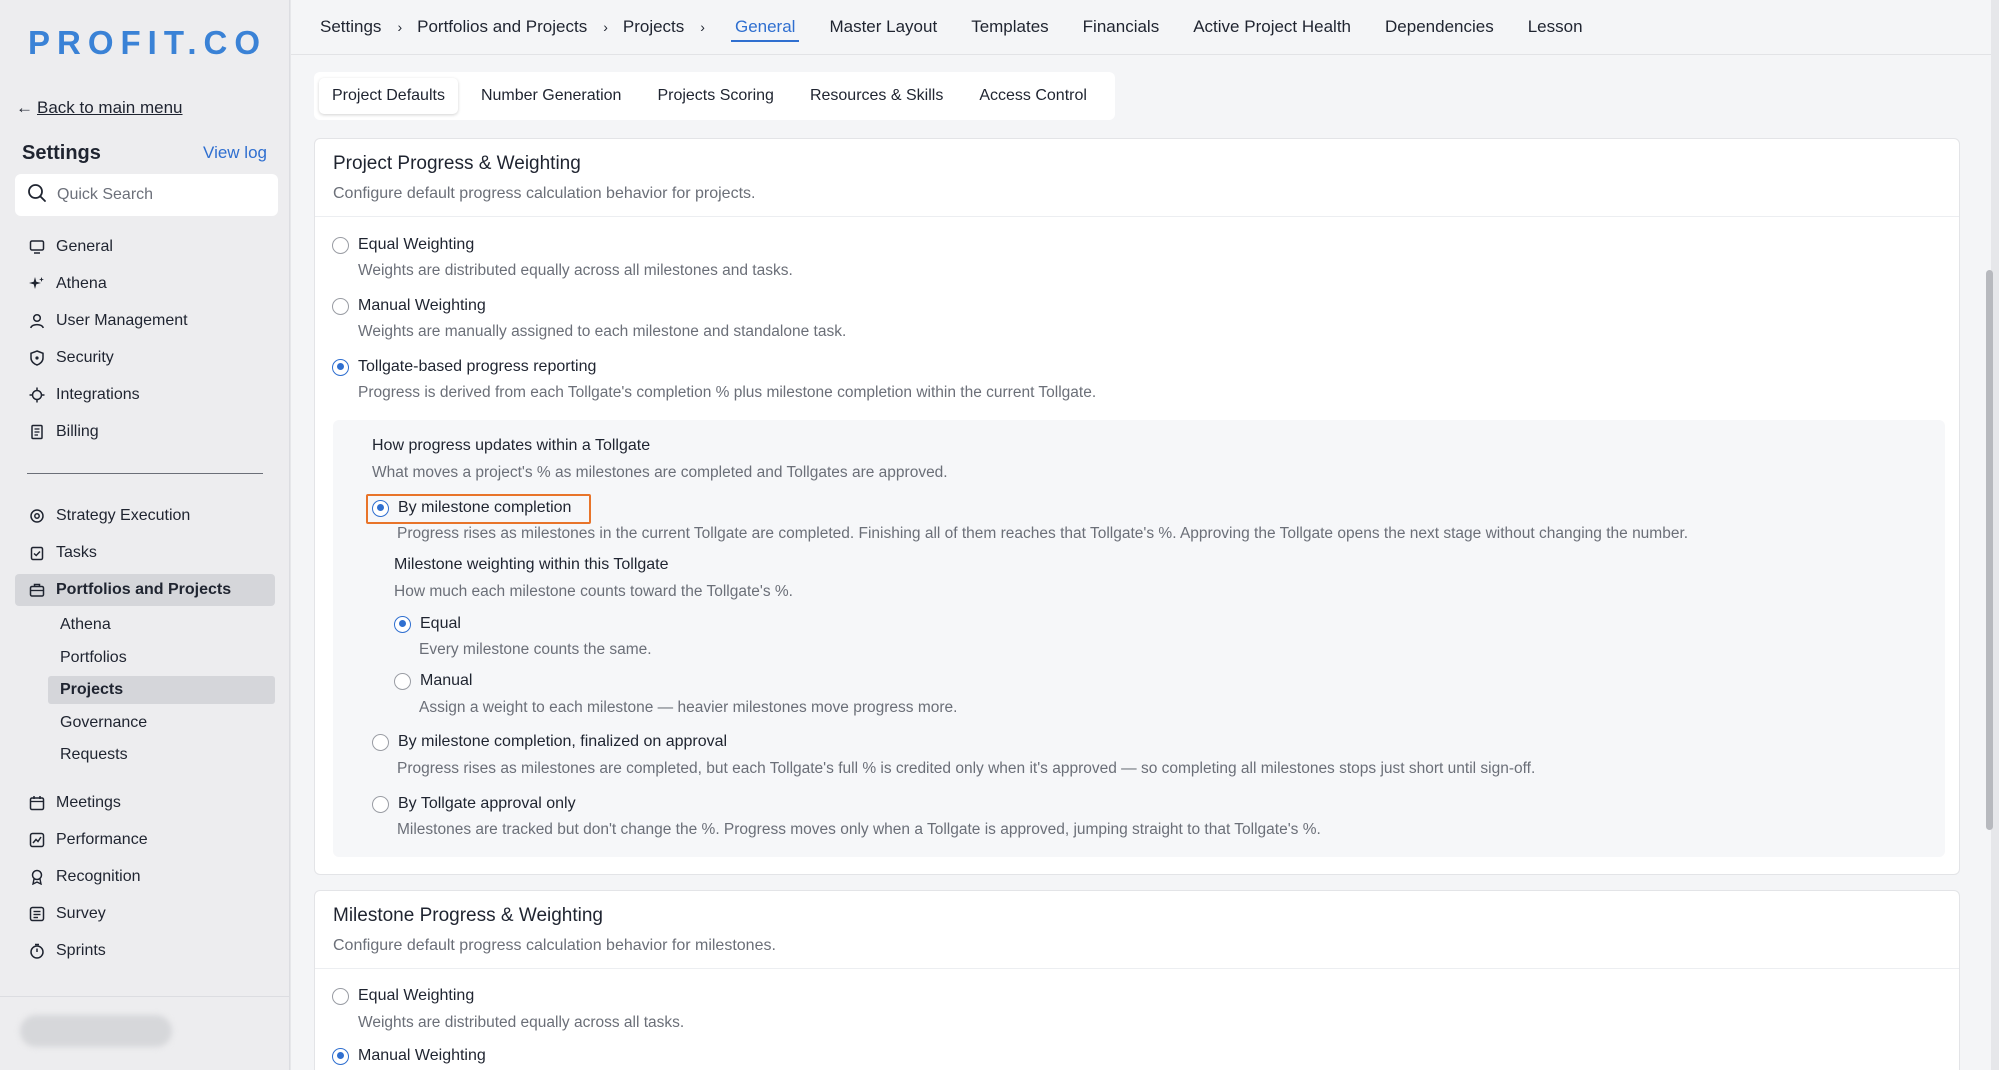  I want to click on option-tollgate-based: Tollgate-based progress reporting, so click(464, 367).